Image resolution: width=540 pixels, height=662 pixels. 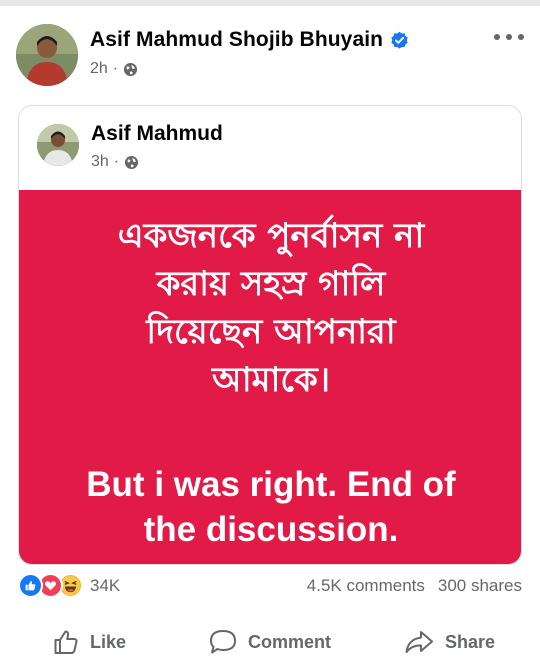 What do you see at coordinates (366, 586) in the screenshot?
I see `comments-count: 4.5K comments` at bounding box center [366, 586].